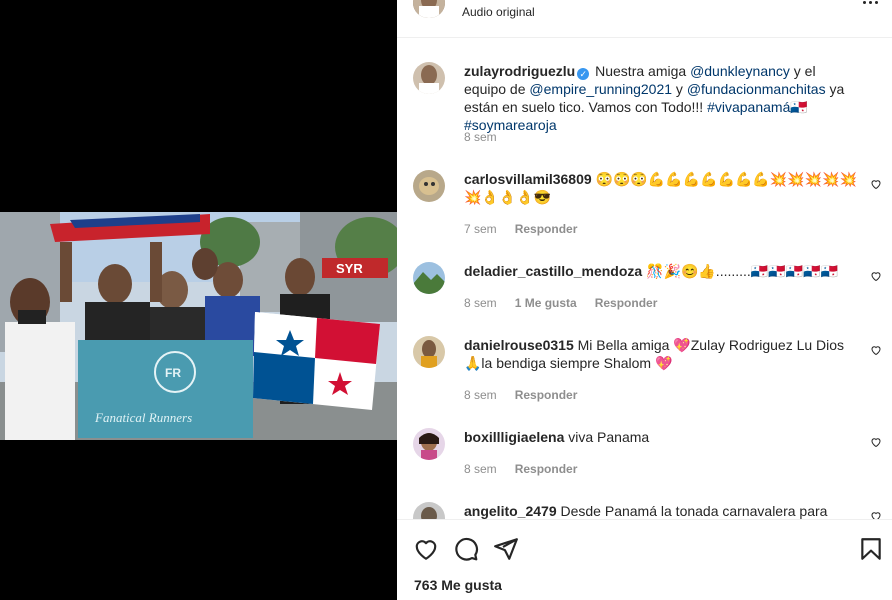 The image size is (892, 600). I want to click on comment-content: 🎊🎉😊👍.........🇵🇦🇵🇦🇵🇦🇵🇦🇵🇦, so click(742, 271).